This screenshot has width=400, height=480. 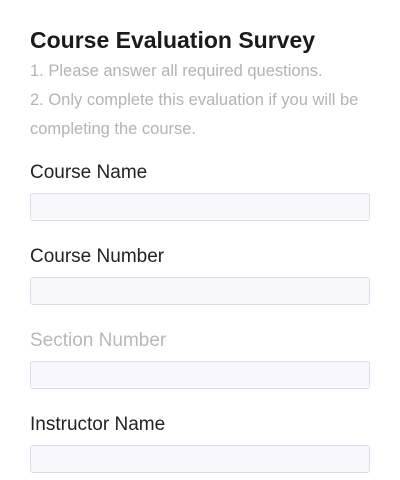 I want to click on course-name-input, so click(x=200, y=207).